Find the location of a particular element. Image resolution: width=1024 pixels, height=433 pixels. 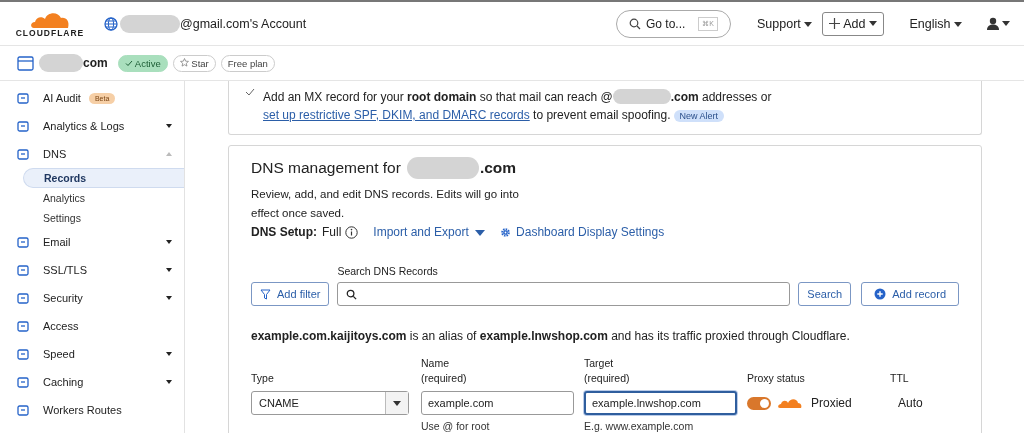

plus-circle-icon is located at coordinates (880, 294).